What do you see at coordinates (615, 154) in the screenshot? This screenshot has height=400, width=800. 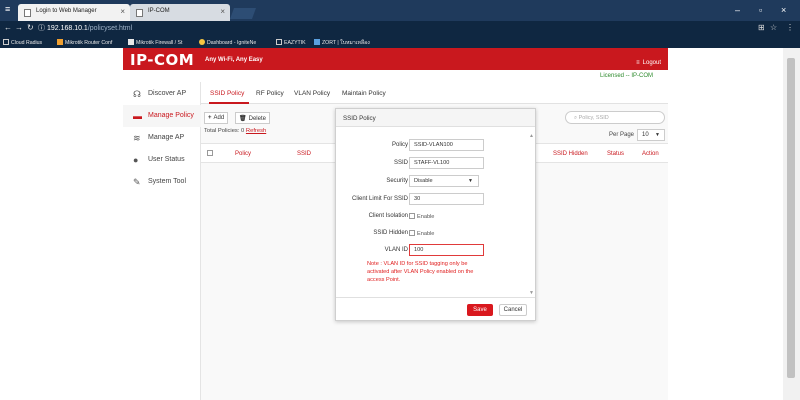 I see `column-status: Status` at bounding box center [615, 154].